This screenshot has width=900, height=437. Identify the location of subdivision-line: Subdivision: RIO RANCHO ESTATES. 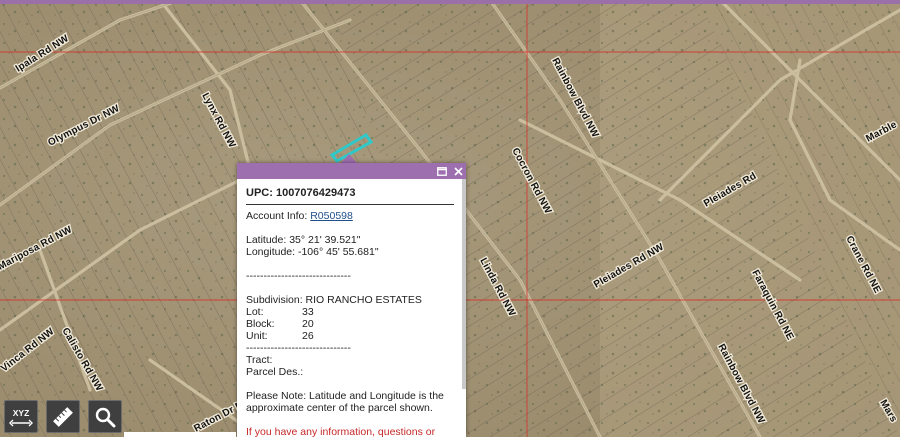
(350, 300).